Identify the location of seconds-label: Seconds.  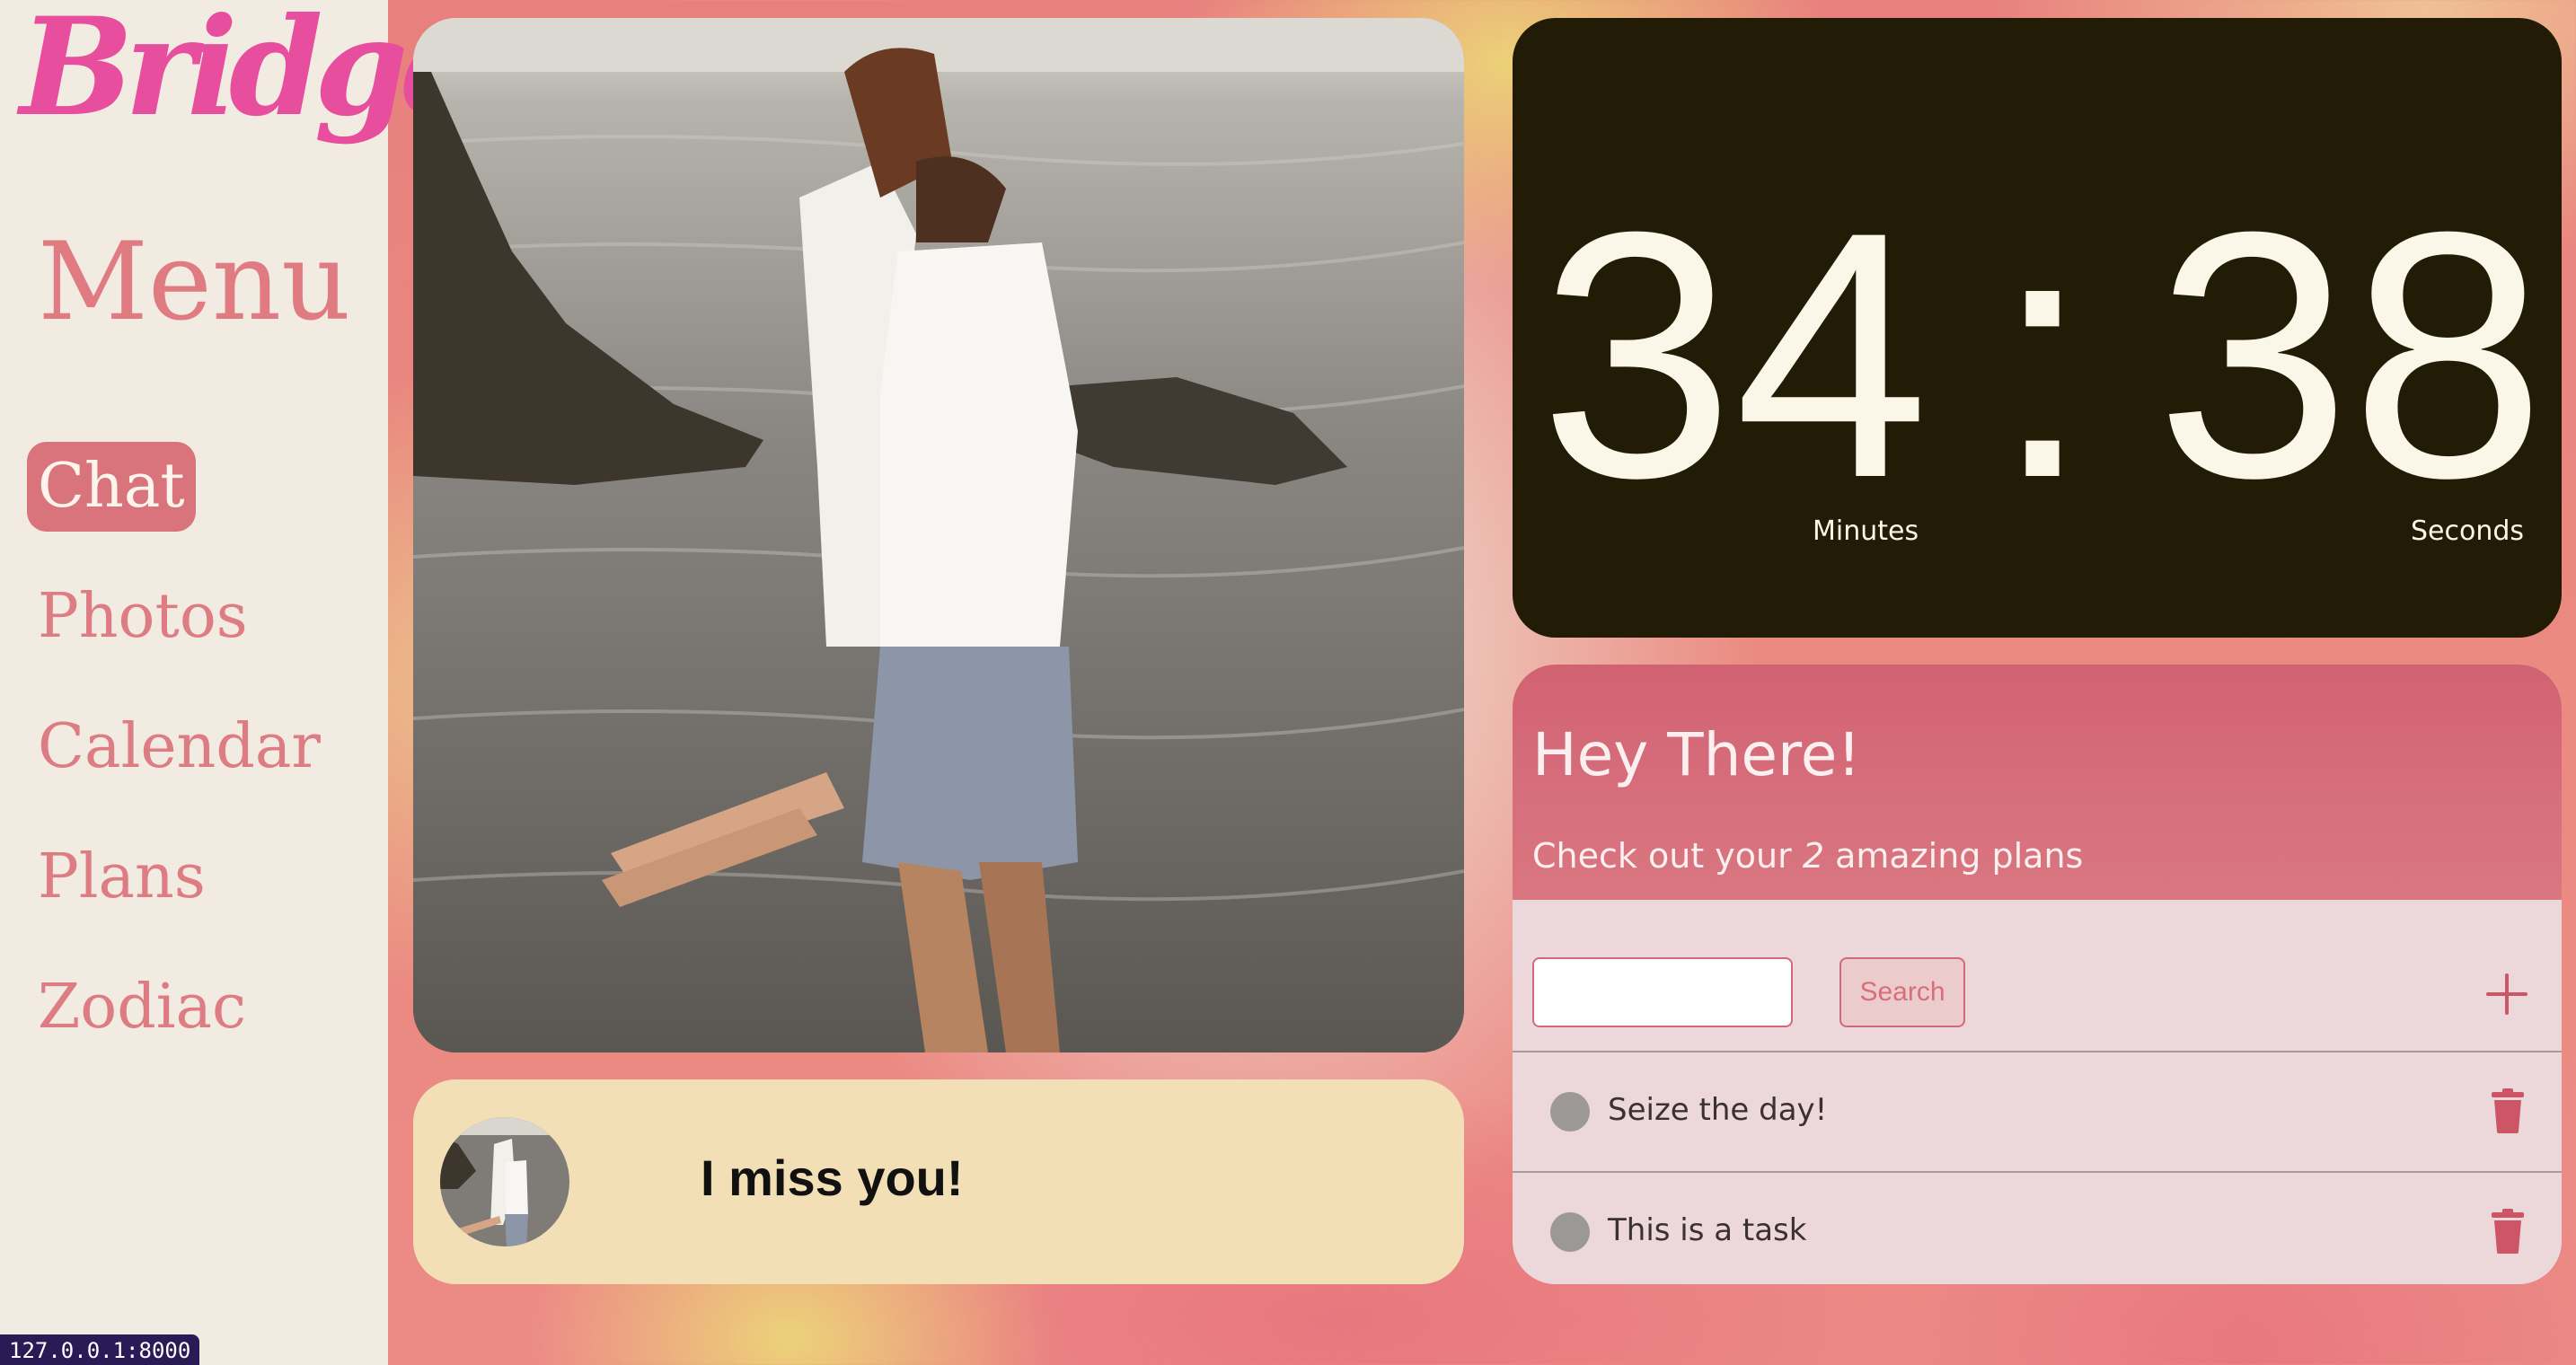
(2468, 531).